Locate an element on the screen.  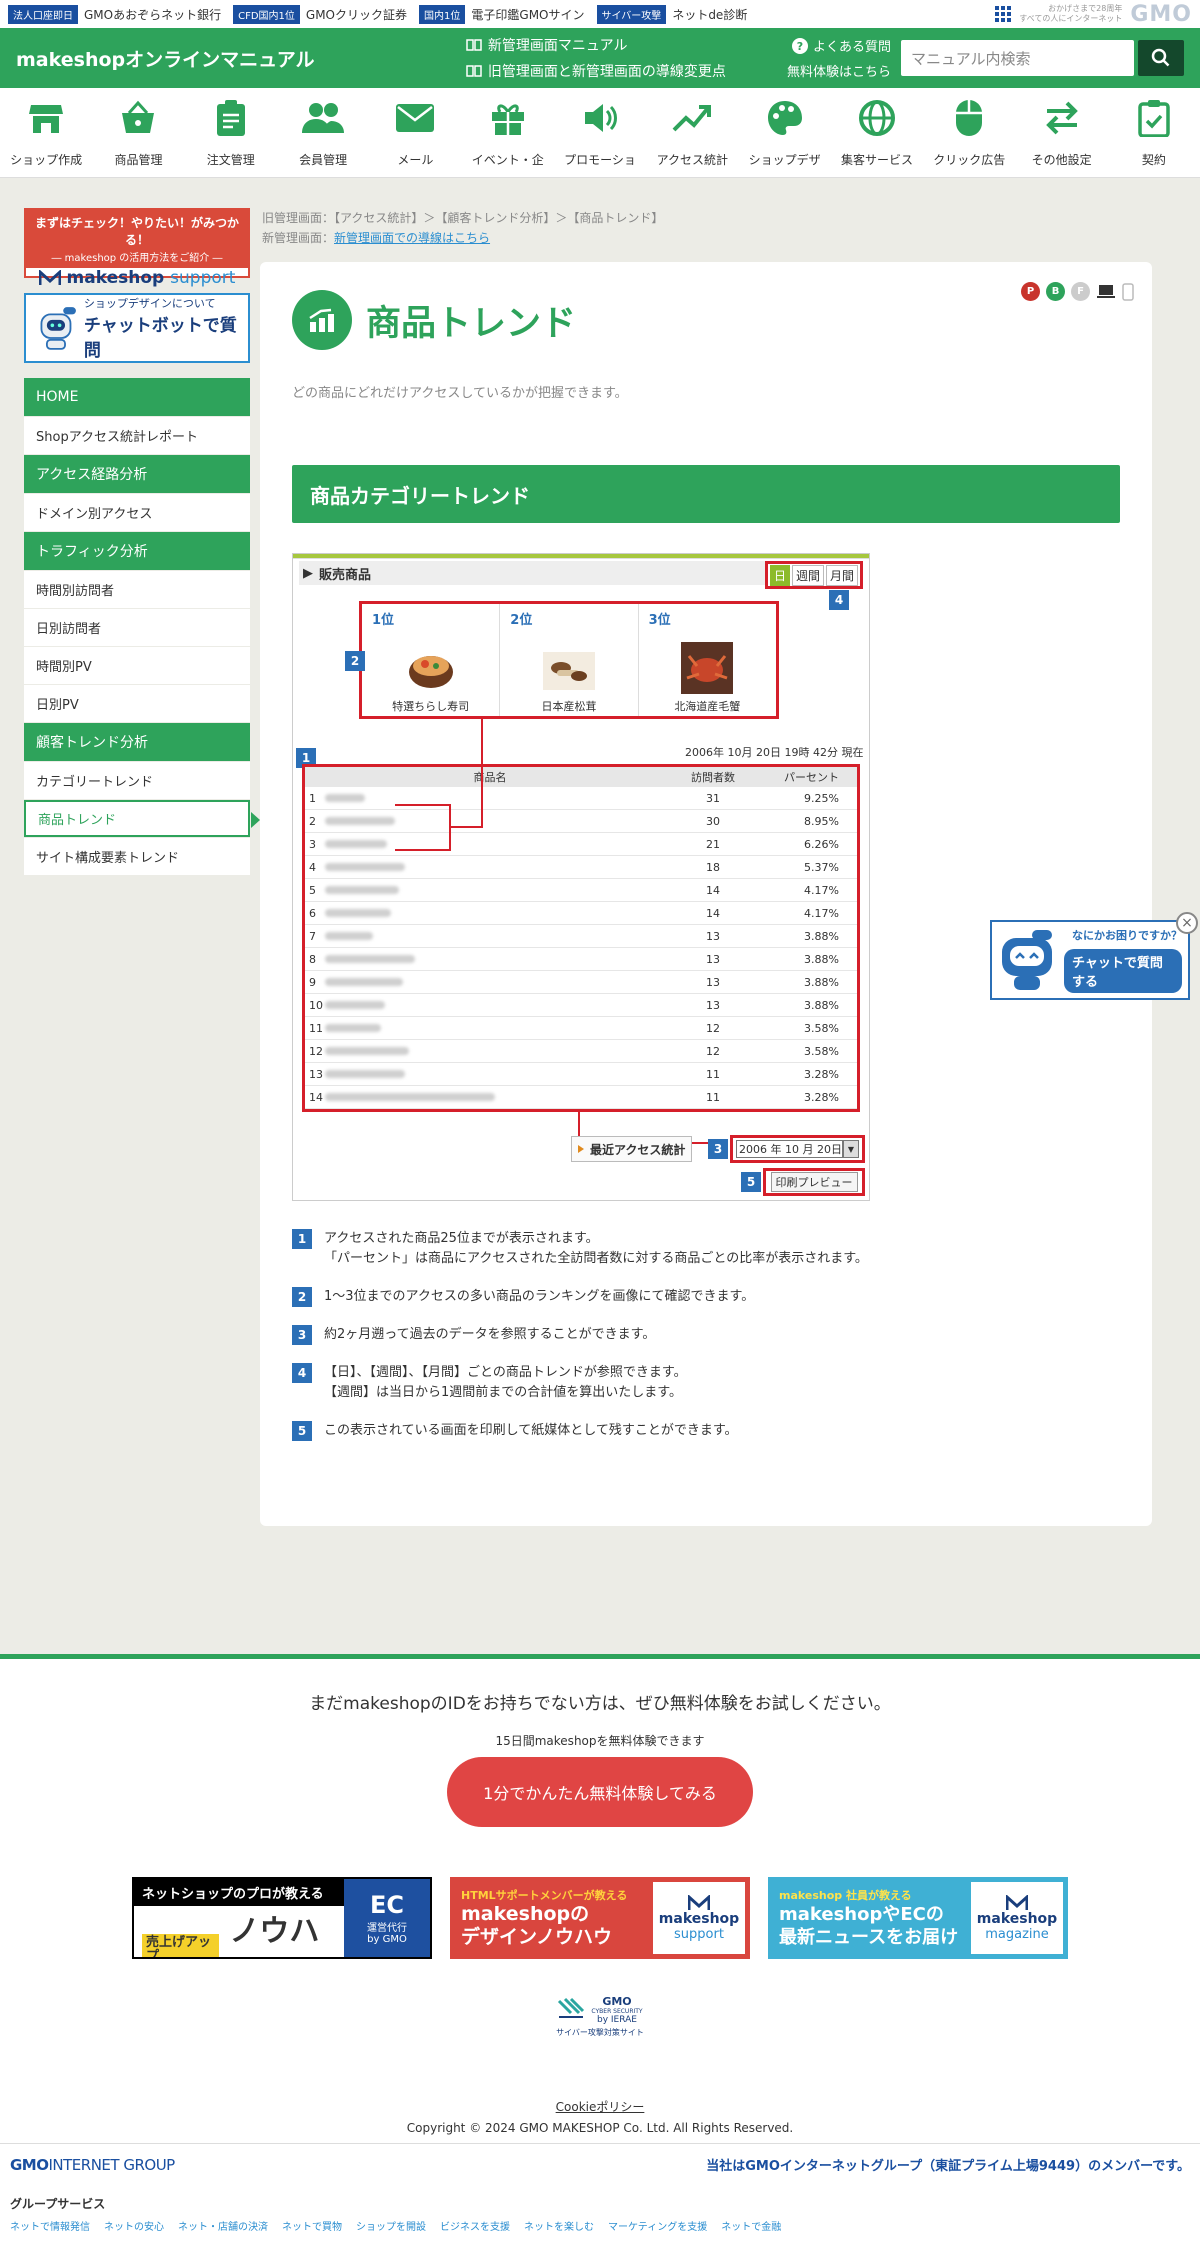
changes-link: 旧管理画面と新管理画面の導線変更点 is located at coordinates (609, 71).